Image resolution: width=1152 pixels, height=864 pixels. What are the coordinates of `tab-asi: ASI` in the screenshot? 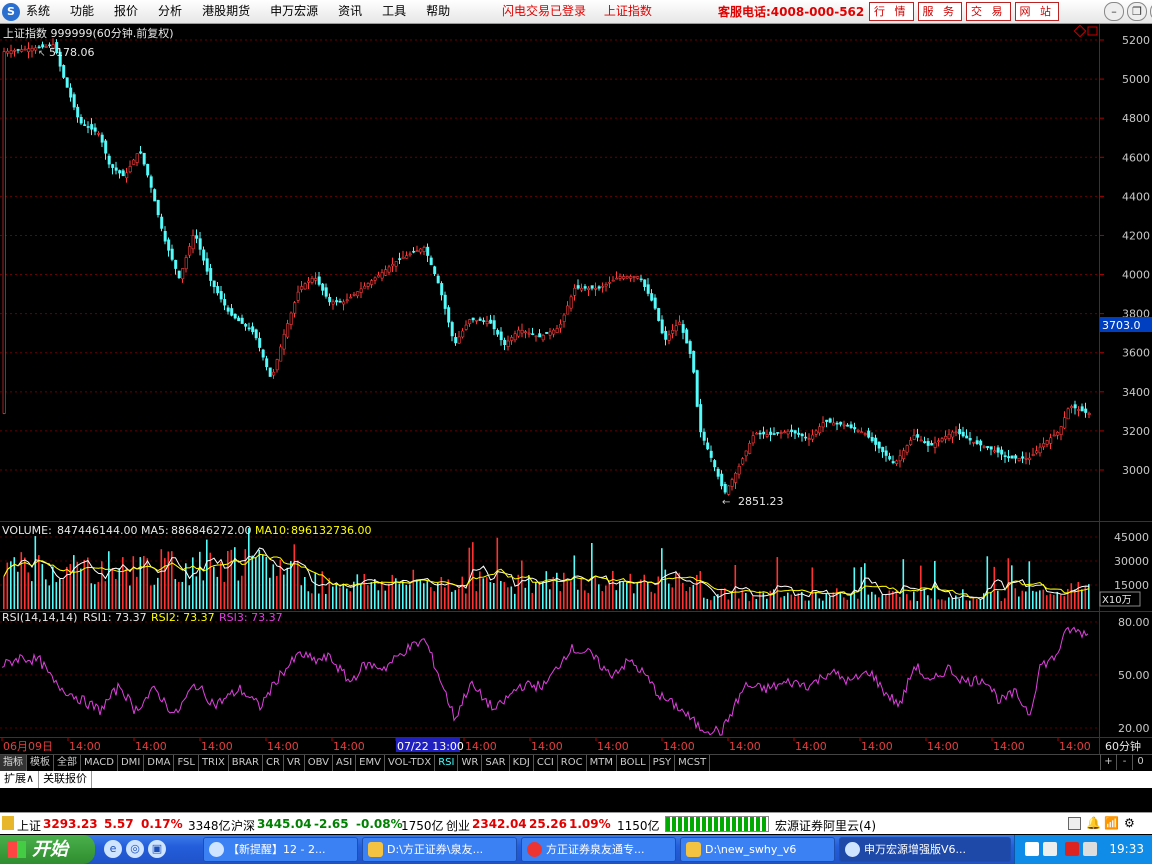 It's located at (345, 763).